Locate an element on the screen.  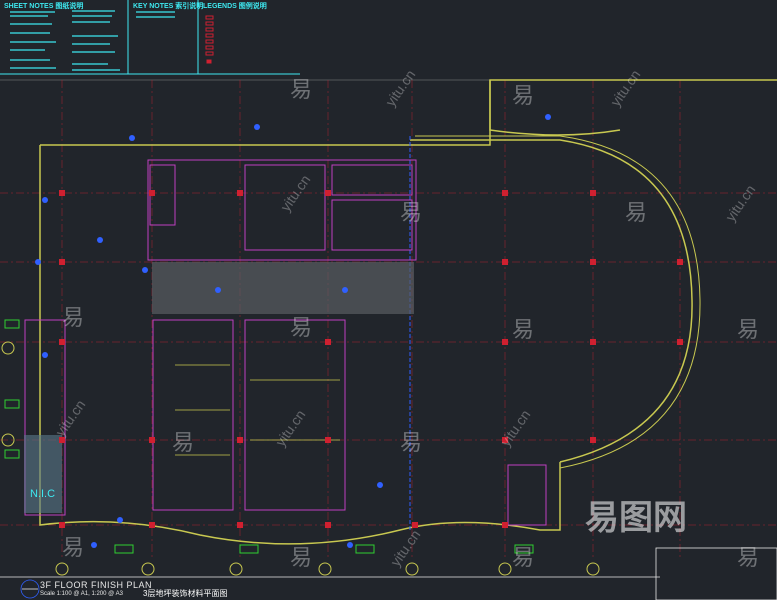
sheet-notes-heading: SHEET NOTES 图纸说明 is located at coordinates (44, 6).